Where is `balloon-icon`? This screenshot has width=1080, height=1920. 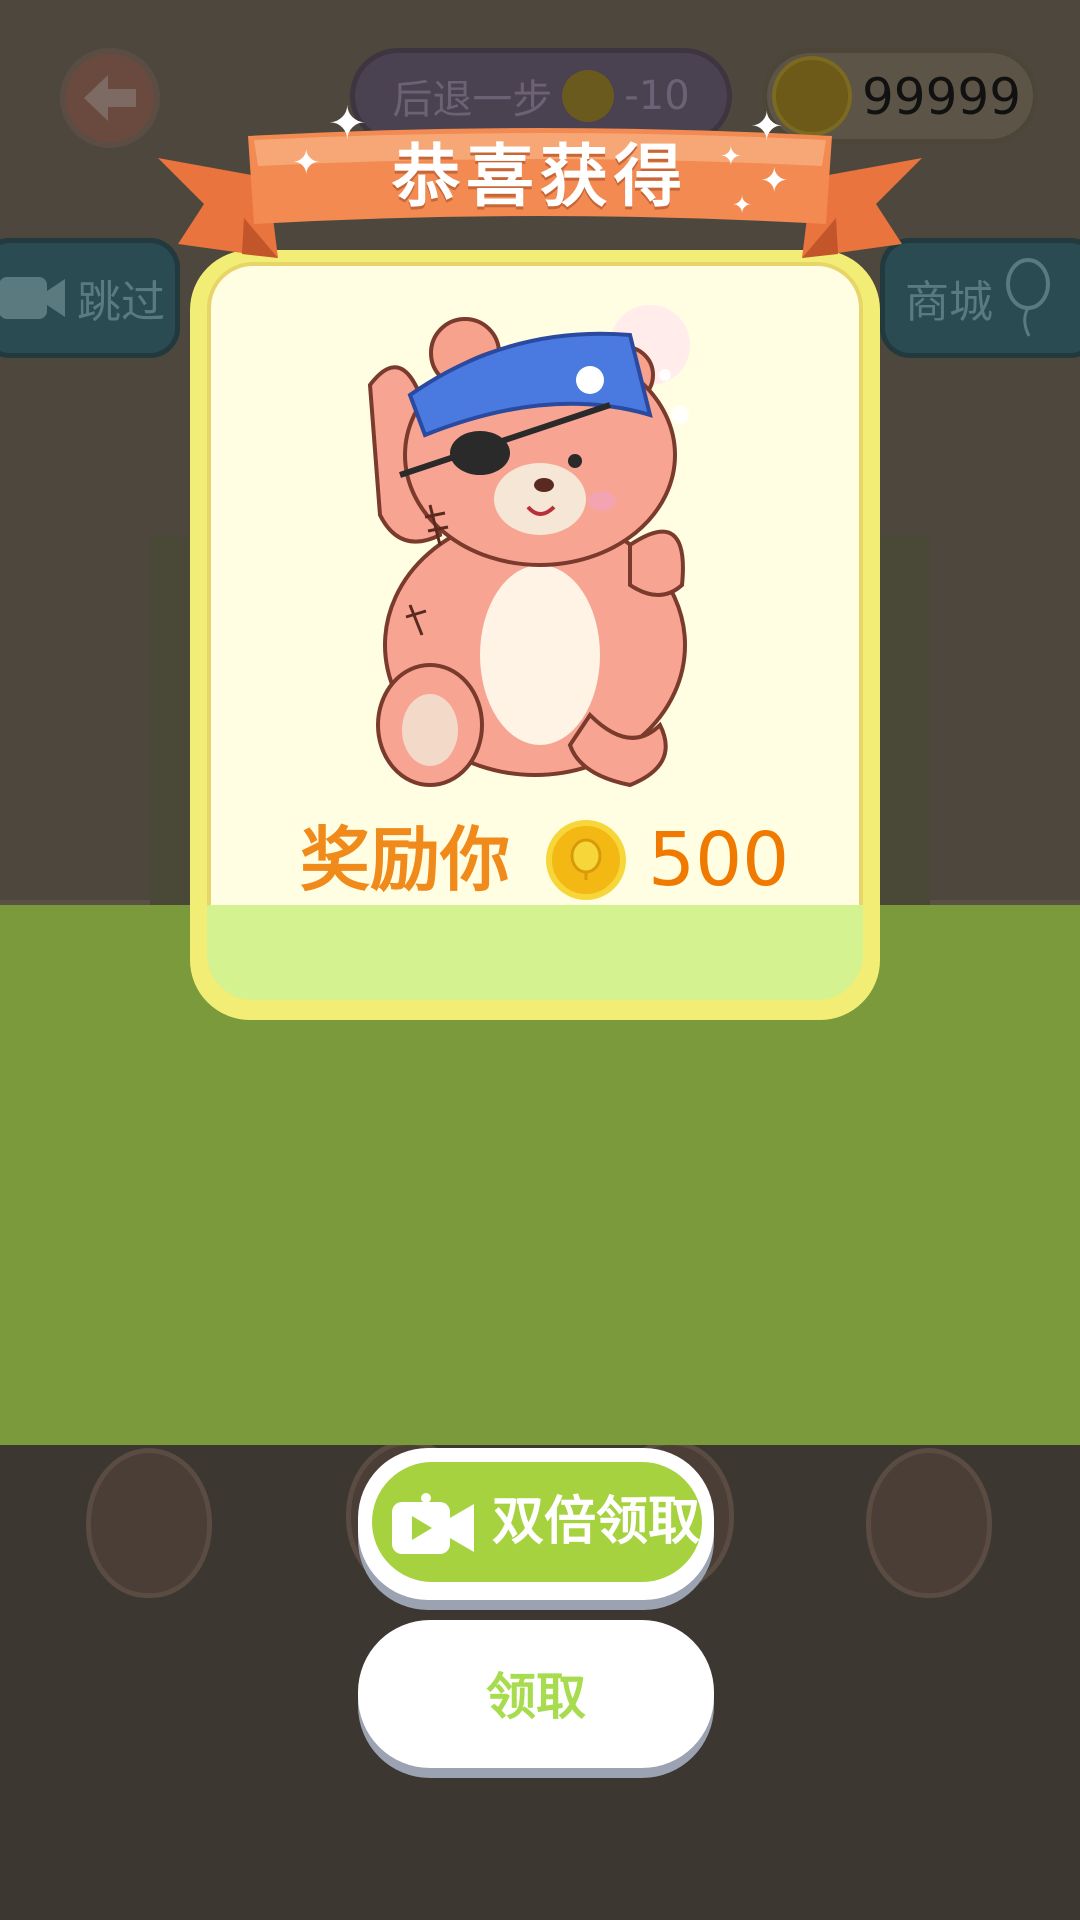 balloon-icon is located at coordinates (1028, 297).